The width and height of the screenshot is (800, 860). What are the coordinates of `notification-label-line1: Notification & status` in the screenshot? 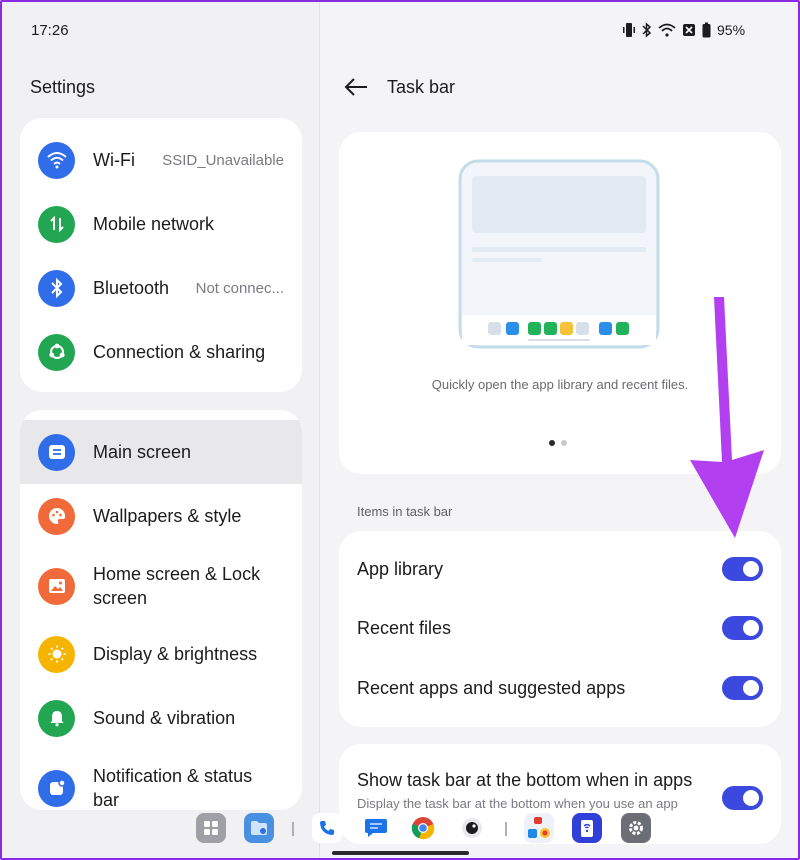 It's located at (173, 776).